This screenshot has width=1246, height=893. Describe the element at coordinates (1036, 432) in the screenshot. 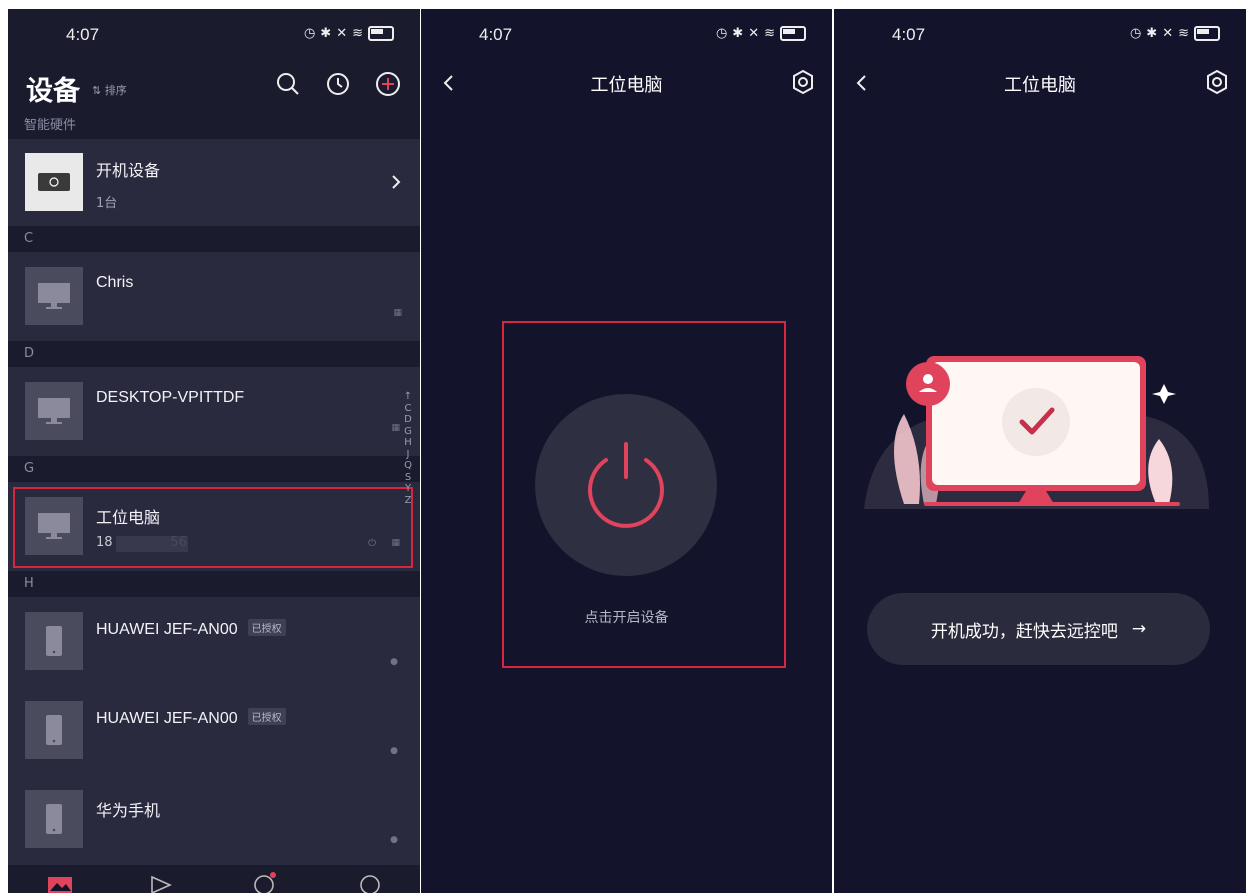

I see `success-illustration` at that location.